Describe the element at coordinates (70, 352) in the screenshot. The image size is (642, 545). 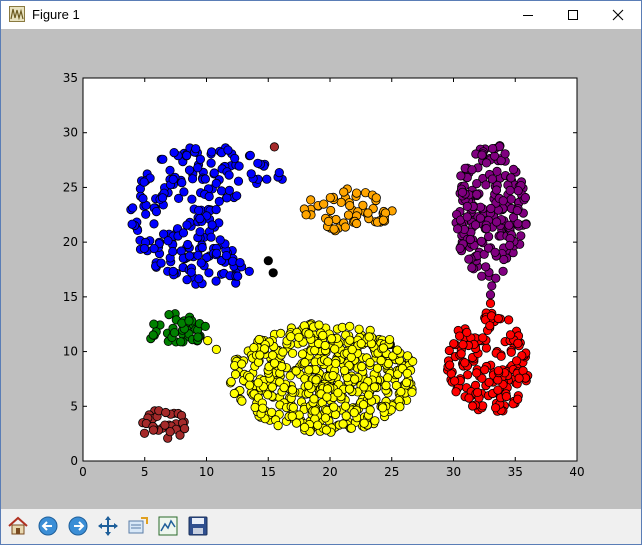
I see `y-tick-label: 10` at that location.